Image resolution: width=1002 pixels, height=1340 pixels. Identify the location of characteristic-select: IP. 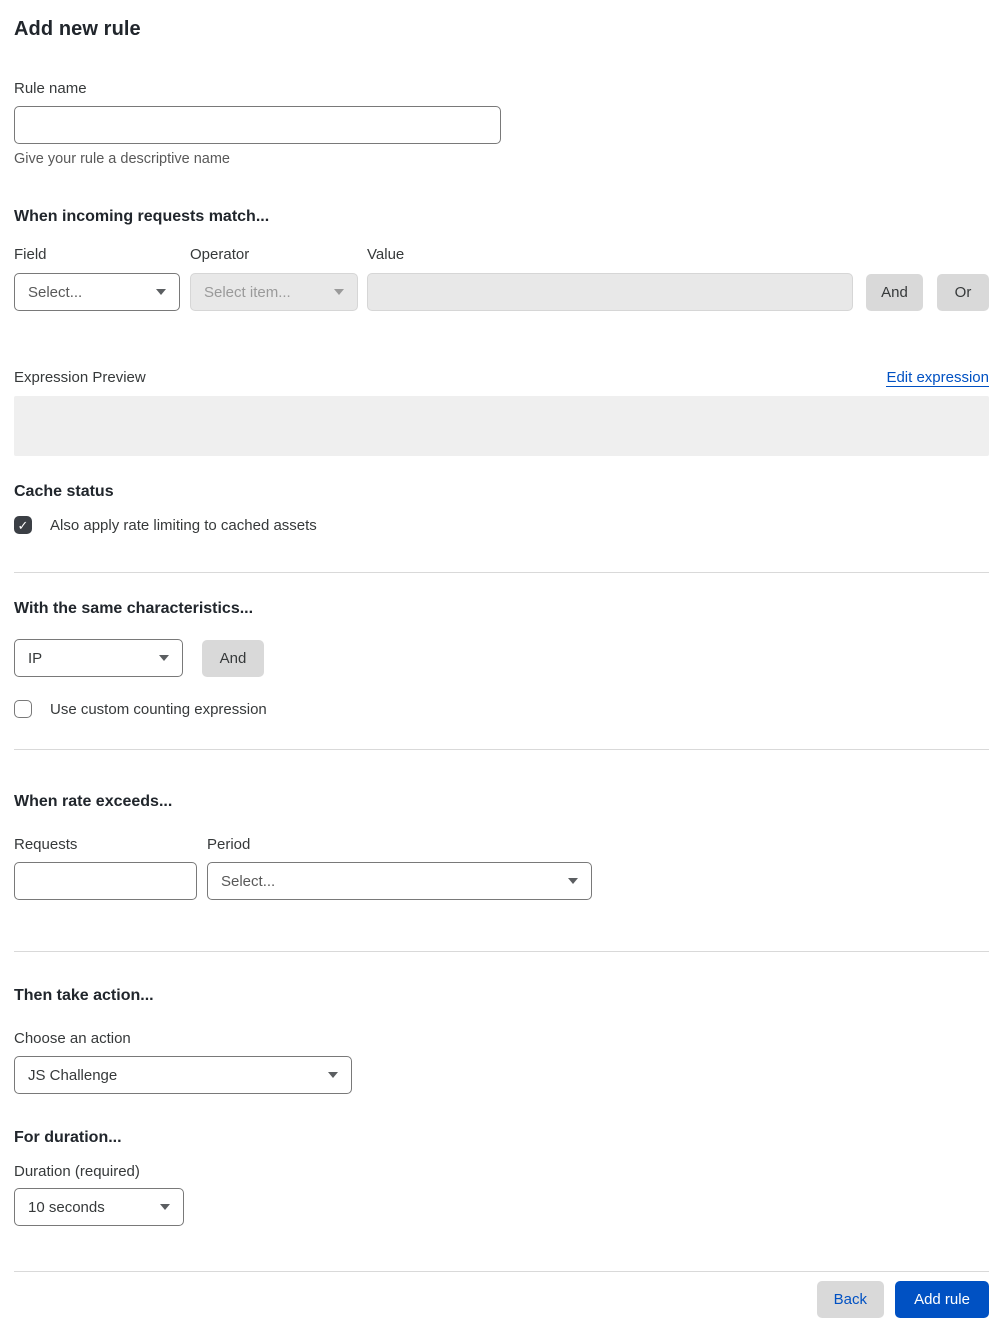
(98, 658).